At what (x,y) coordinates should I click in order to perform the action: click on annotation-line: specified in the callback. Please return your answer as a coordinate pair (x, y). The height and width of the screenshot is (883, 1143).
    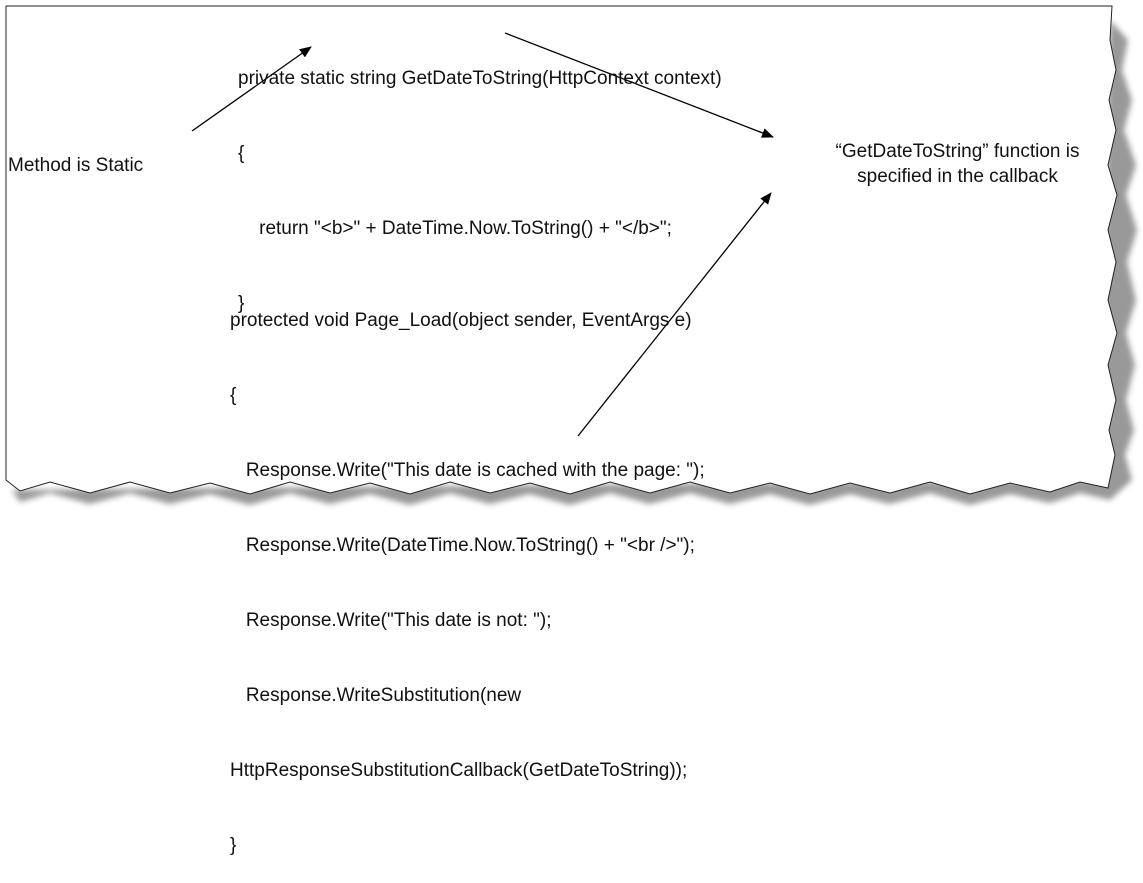
    Looking at the image, I should click on (957, 176).